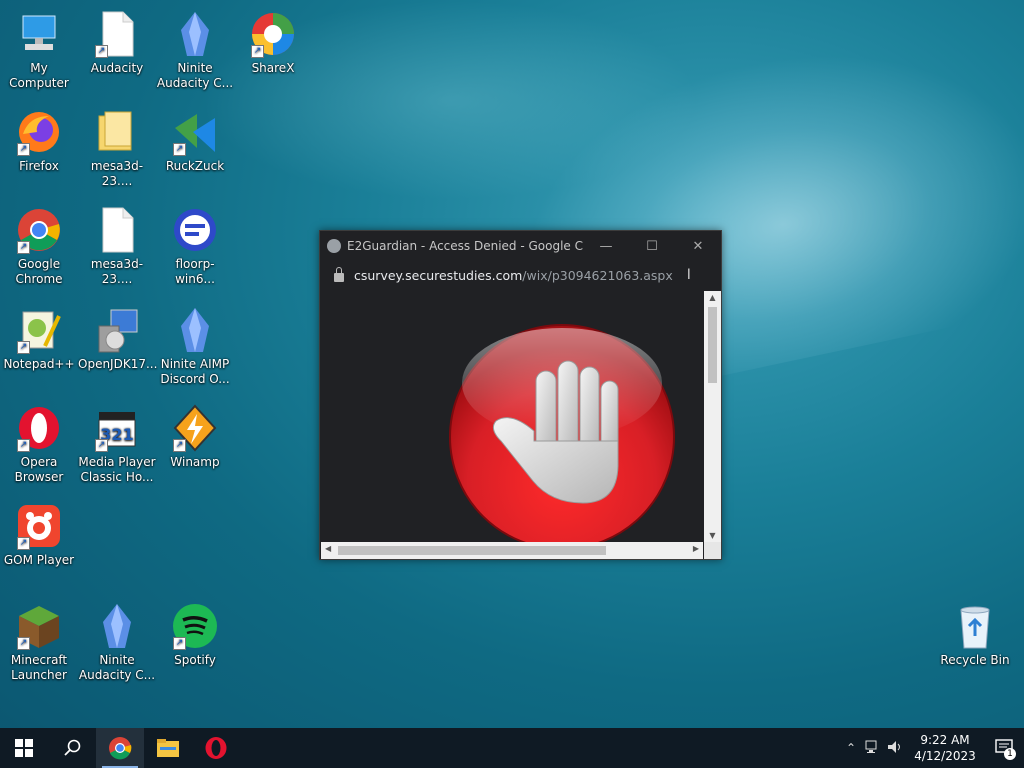  What do you see at coordinates (273, 68) in the screenshot?
I see `icon-label: ShareX` at bounding box center [273, 68].